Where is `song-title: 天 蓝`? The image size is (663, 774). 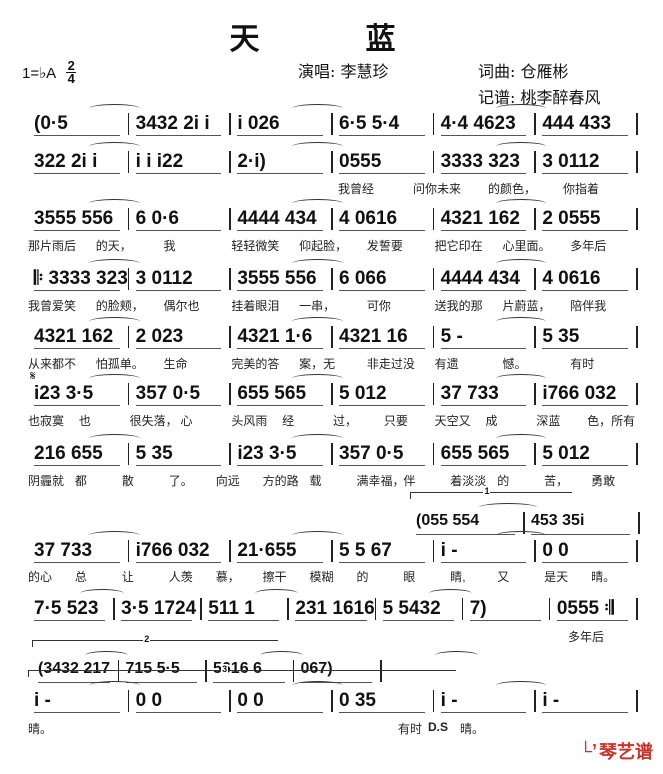
song-title: 天 蓝 is located at coordinates (331, 39).